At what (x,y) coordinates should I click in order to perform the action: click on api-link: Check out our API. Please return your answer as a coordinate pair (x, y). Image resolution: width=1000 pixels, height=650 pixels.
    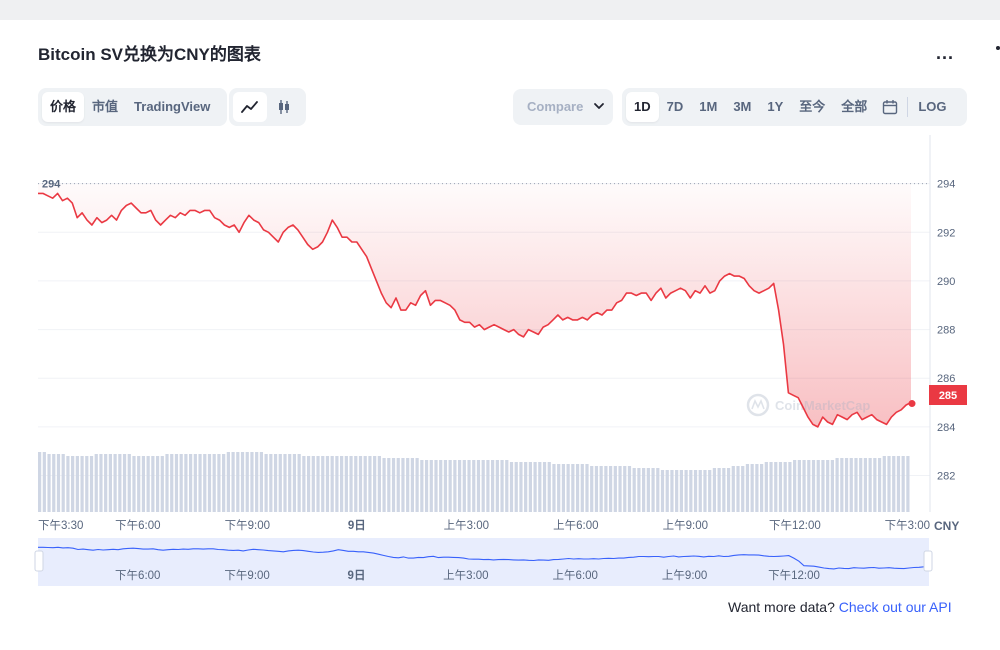
    Looking at the image, I should click on (895, 607).